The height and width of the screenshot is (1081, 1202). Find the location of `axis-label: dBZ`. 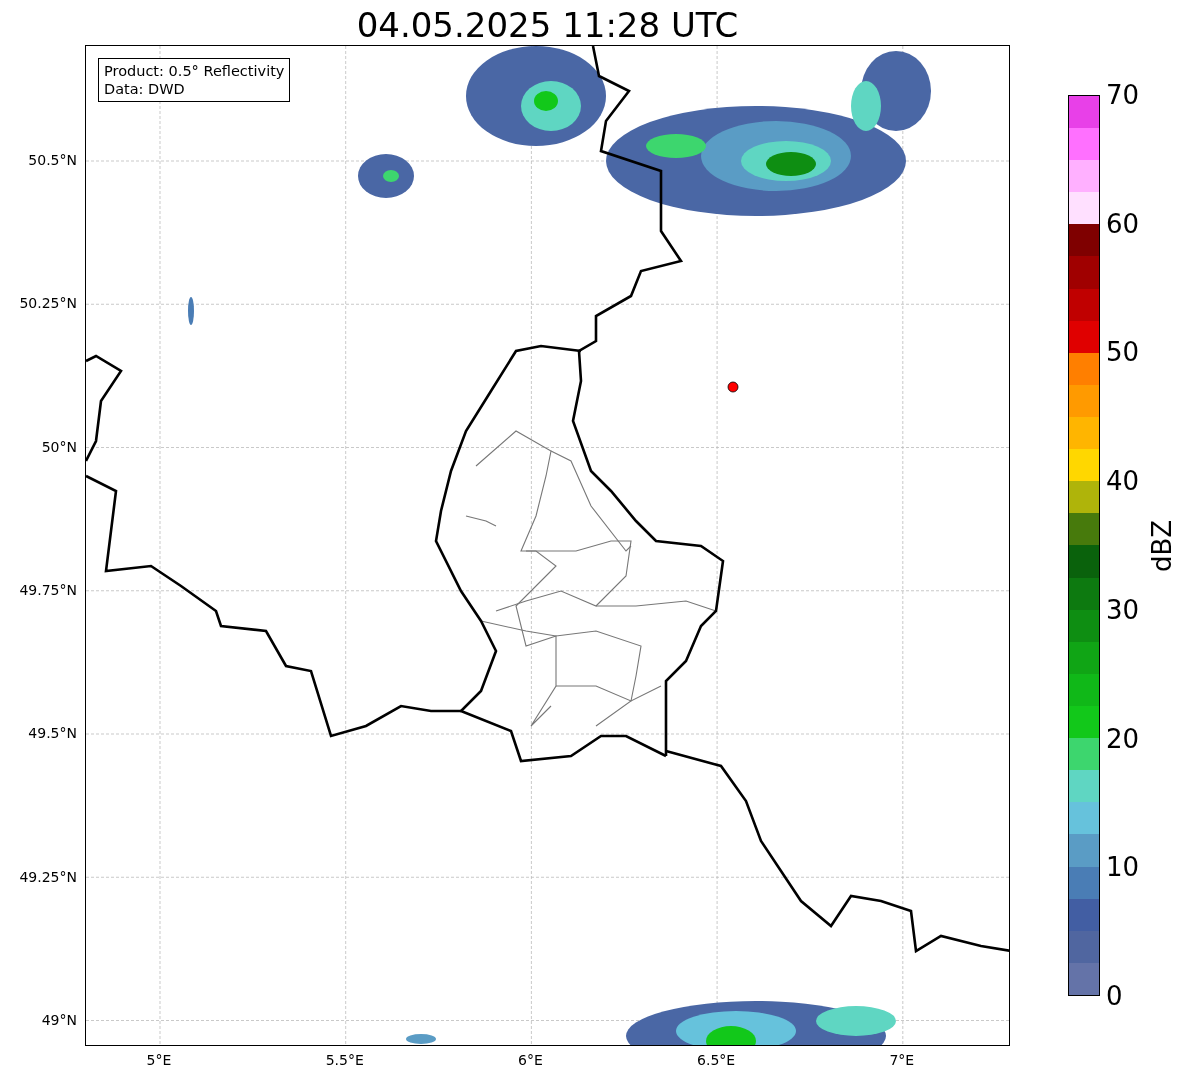

axis-label: dBZ is located at coordinates (1162, 545).